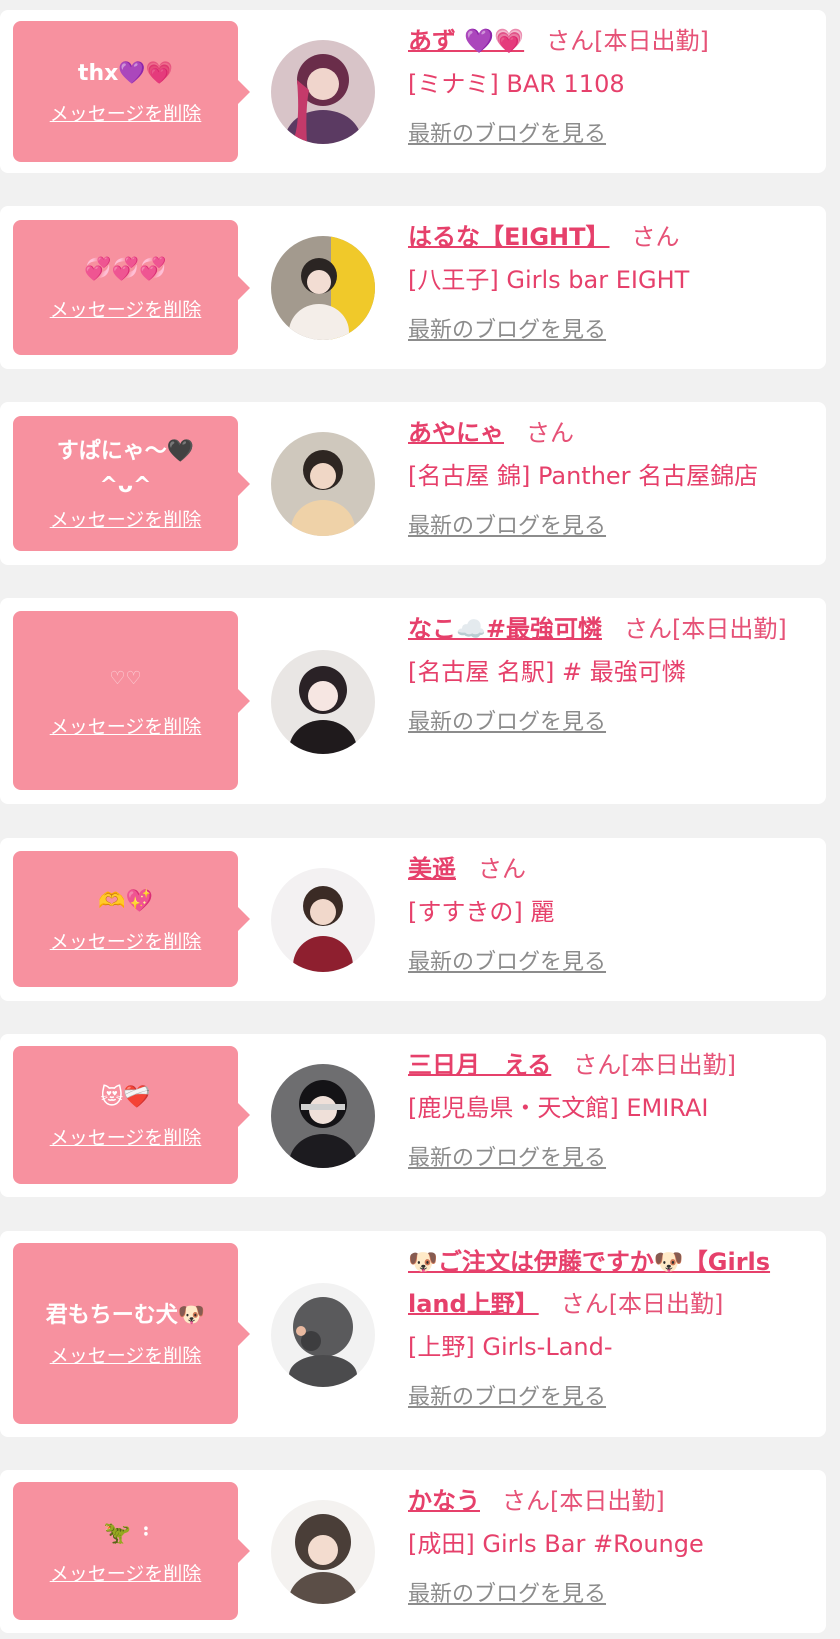  What do you see at coordinates (510, 1347) in the screenshot?
I see `shop-info: [上野] Girls-Land-` at bounding box center [510, 1347].